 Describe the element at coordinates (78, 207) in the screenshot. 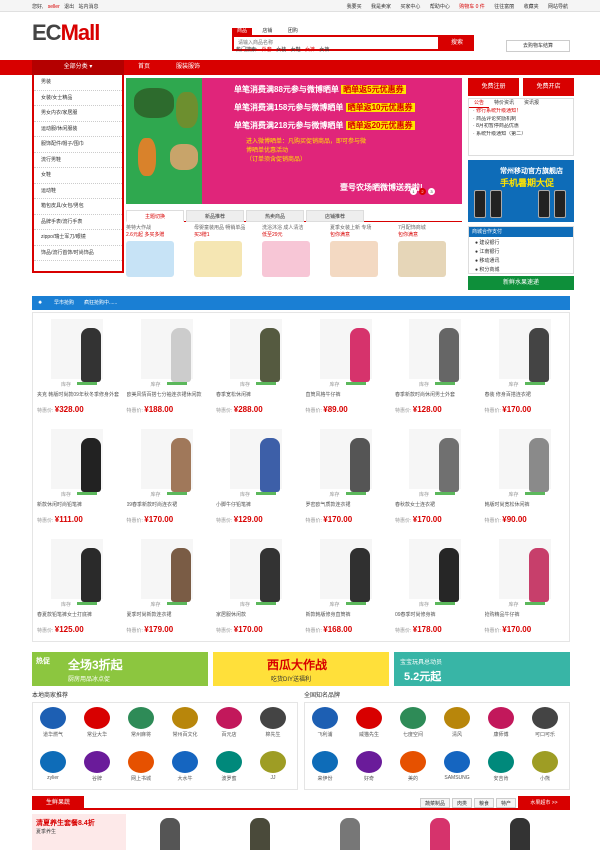

I see `category-item: 箱包皮具/女包/男包` at that location.